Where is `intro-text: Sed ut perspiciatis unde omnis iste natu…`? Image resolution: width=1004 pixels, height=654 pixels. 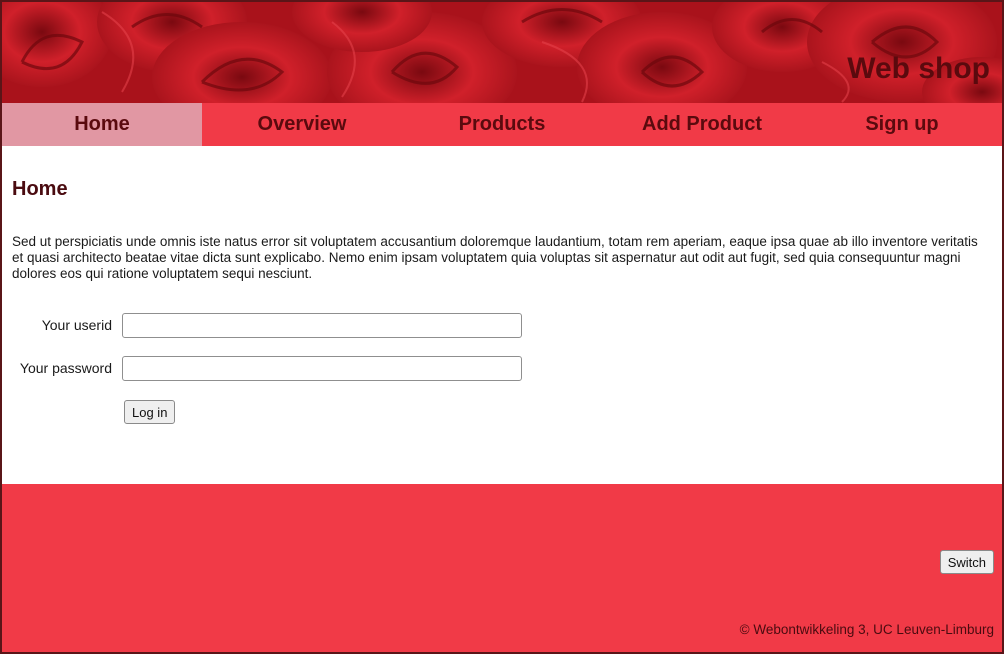 intro-text: Sed ut perspiciatis unde omnis iste natu… is located at coordinates (495, 257).